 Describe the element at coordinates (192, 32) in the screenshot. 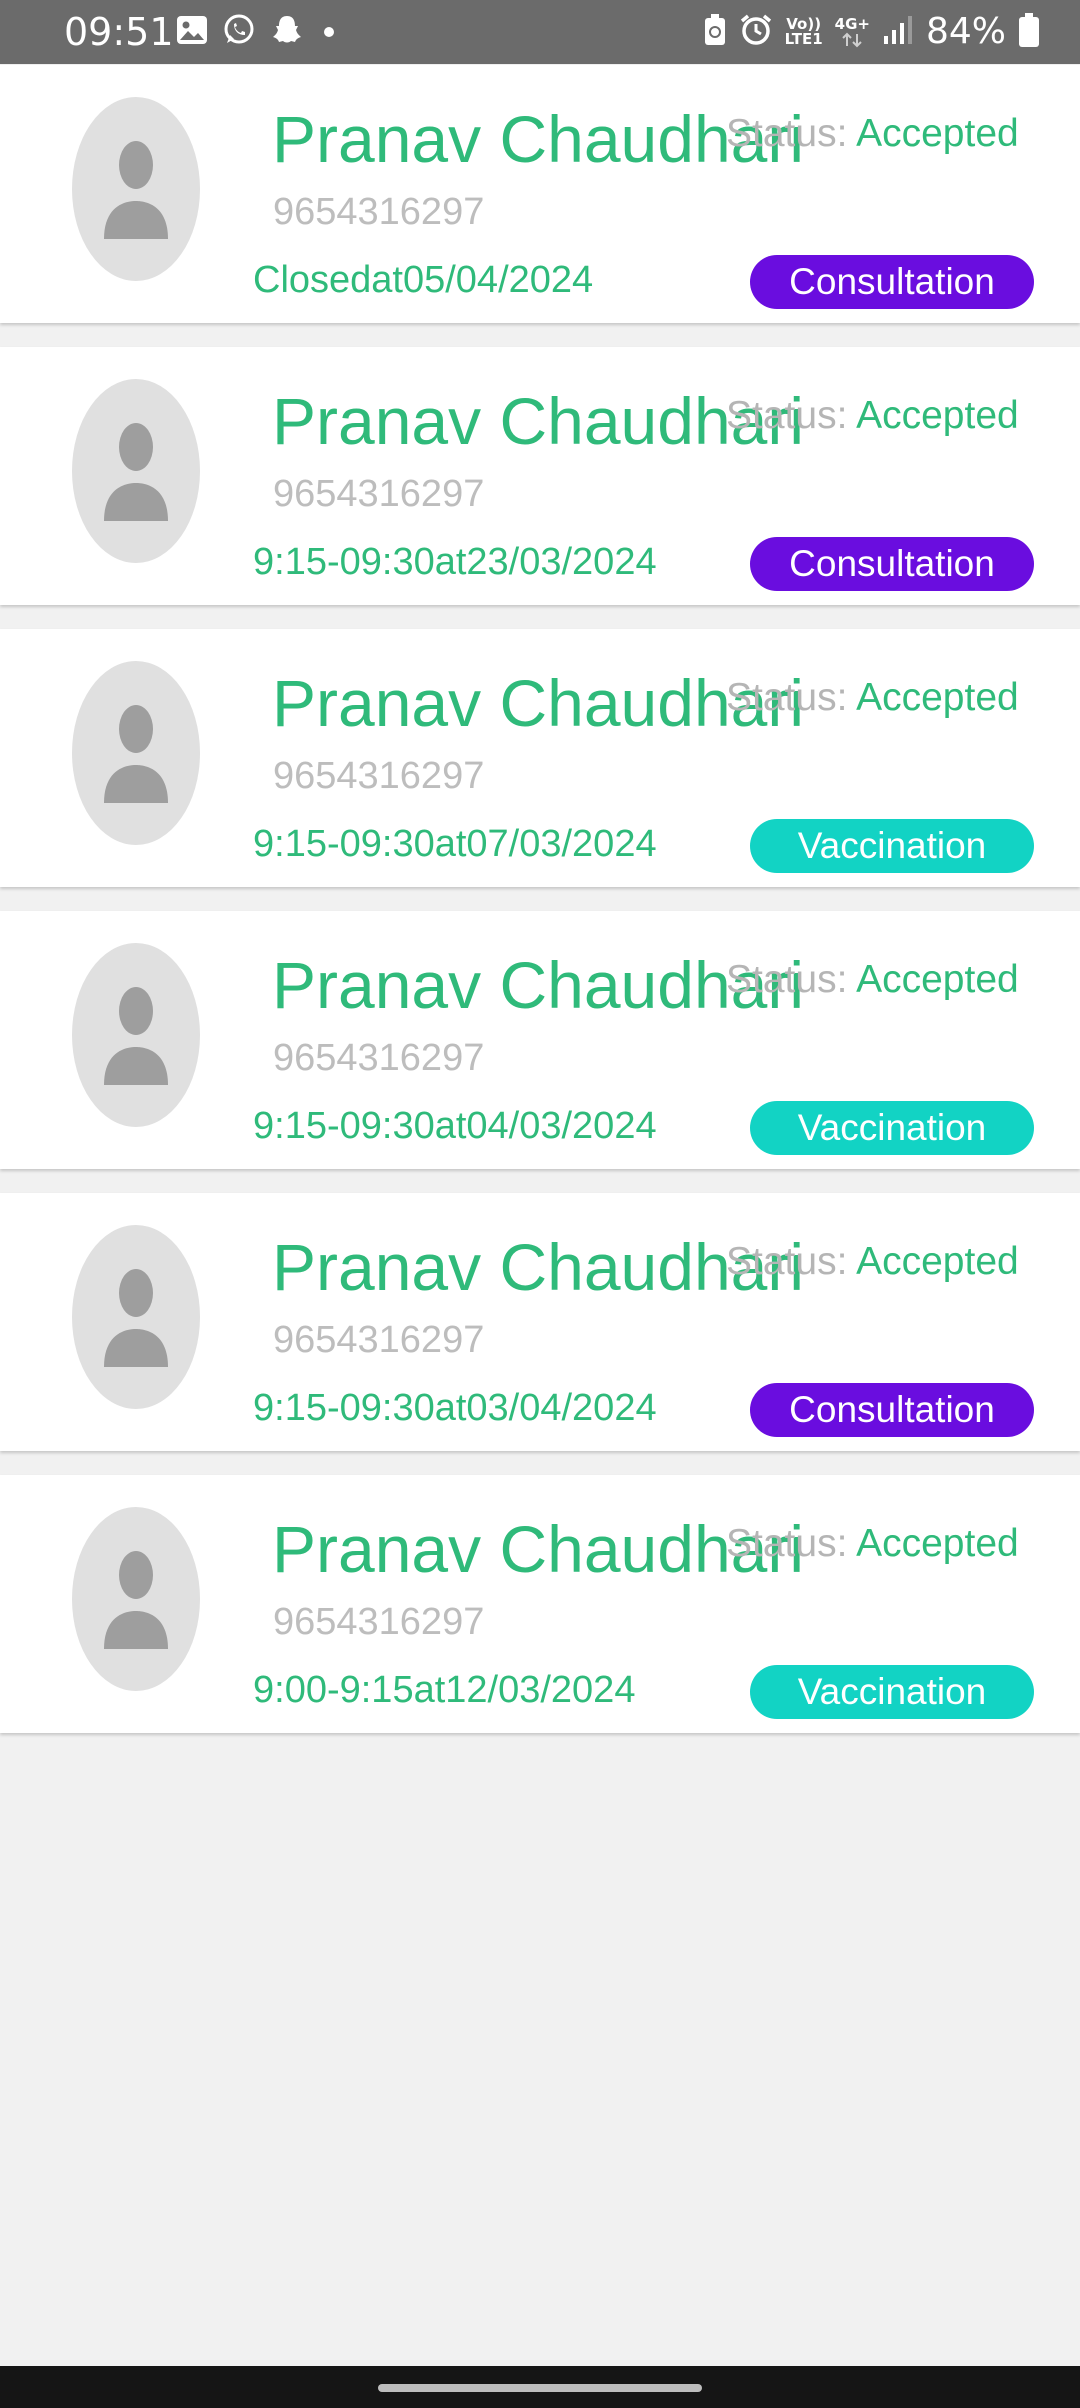

I see `gallery-icon` at that location.